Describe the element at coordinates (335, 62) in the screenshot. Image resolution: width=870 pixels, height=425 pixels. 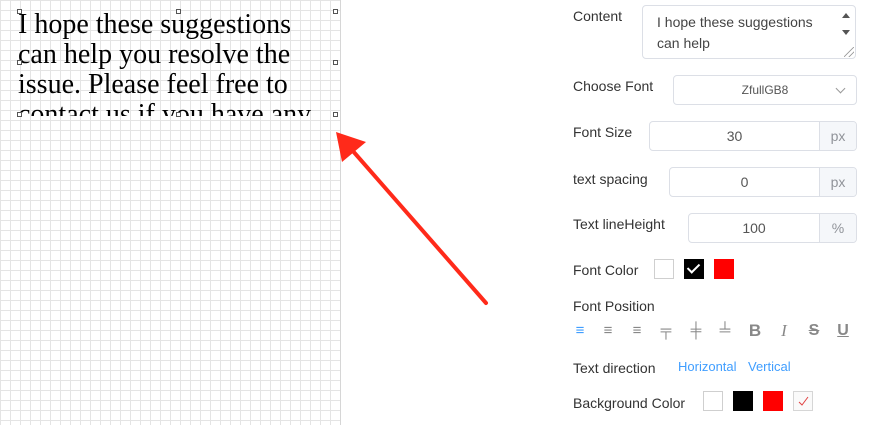
I see `resize-handle-right` at that location.